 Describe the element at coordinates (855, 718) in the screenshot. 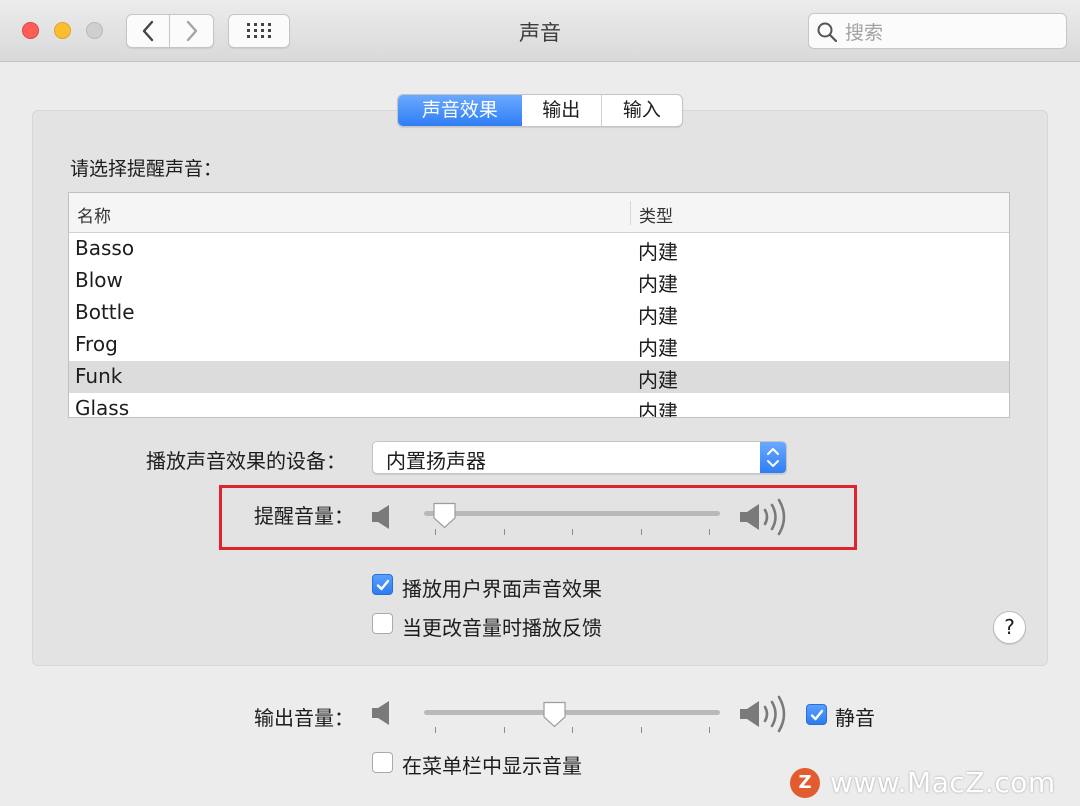

I see `mute-label: 静音` at that location.